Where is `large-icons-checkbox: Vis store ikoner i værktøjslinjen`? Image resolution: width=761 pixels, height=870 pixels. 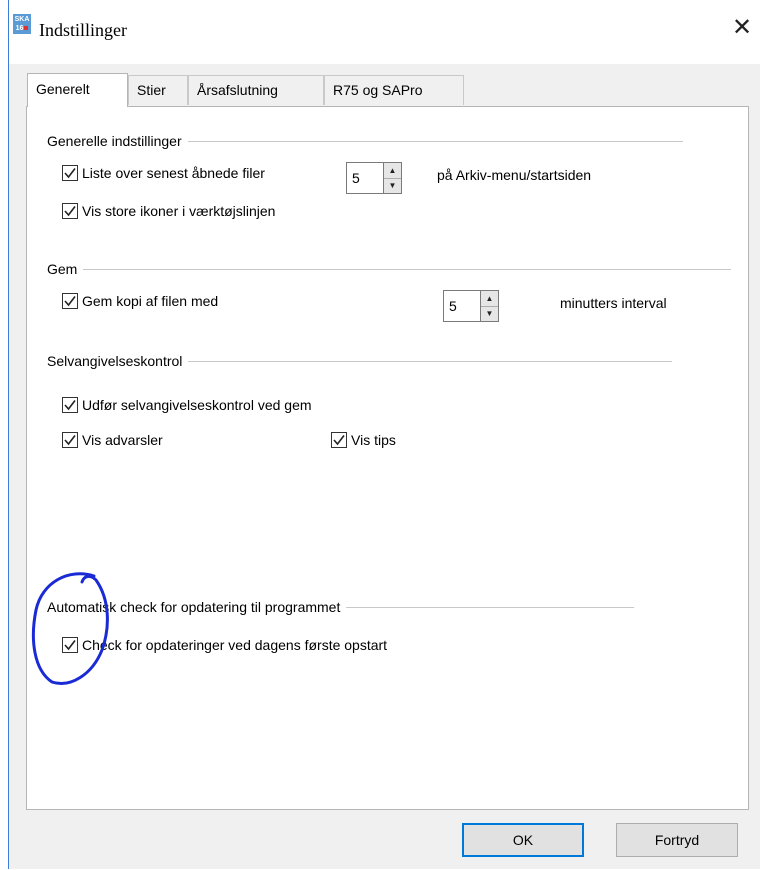
large-icons-checkbox: Vis store ikoner i værktøjslinjen is located at coordinates (168, 211).